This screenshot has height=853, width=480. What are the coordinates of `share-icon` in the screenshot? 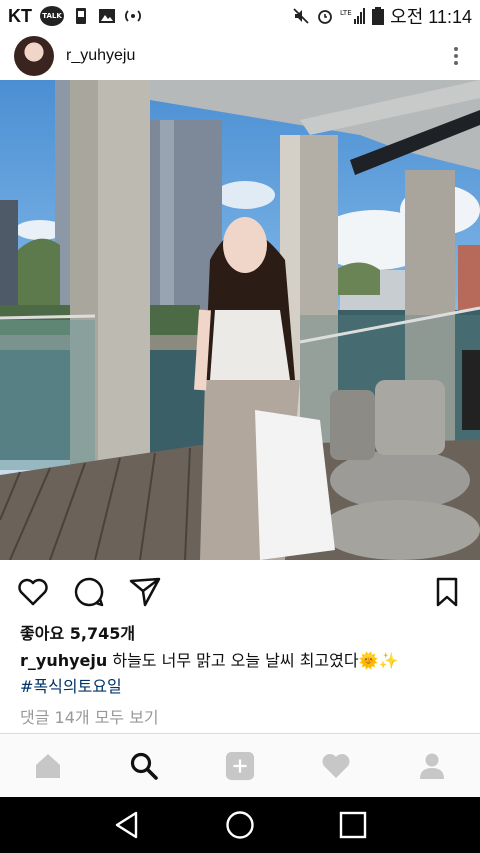 It's located at (145, 592).